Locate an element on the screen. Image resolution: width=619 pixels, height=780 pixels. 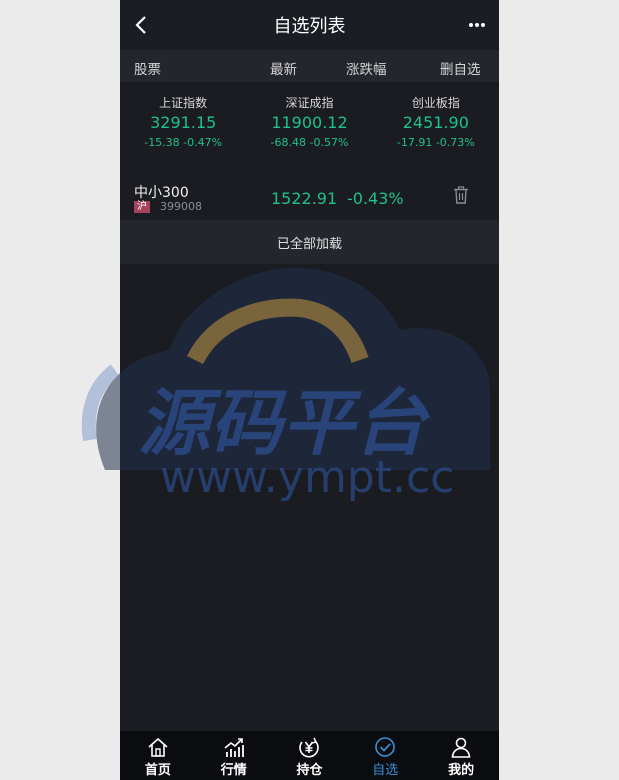
index-change: -68.48 -0.57% is located at coordinates (309, 142).